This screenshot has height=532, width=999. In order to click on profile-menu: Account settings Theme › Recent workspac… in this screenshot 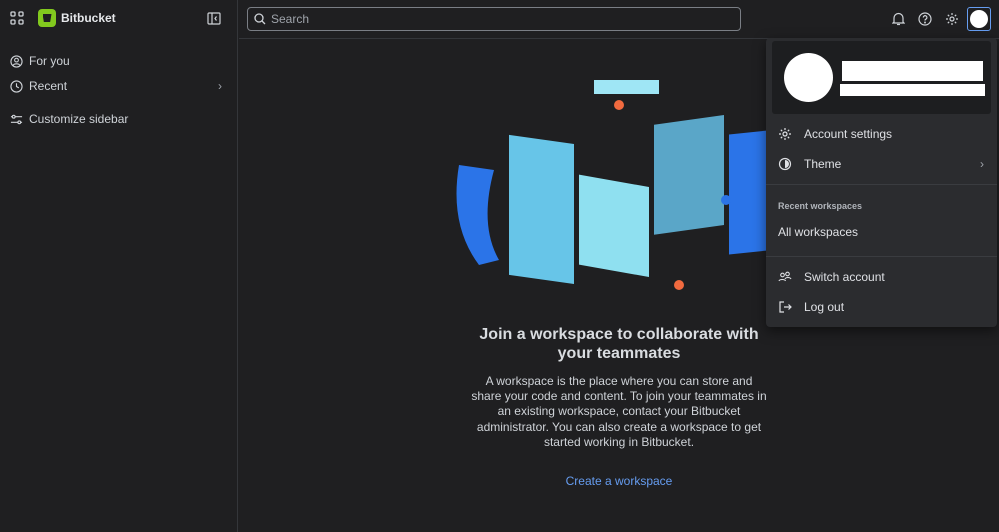, I will do `click(881, 182)`.